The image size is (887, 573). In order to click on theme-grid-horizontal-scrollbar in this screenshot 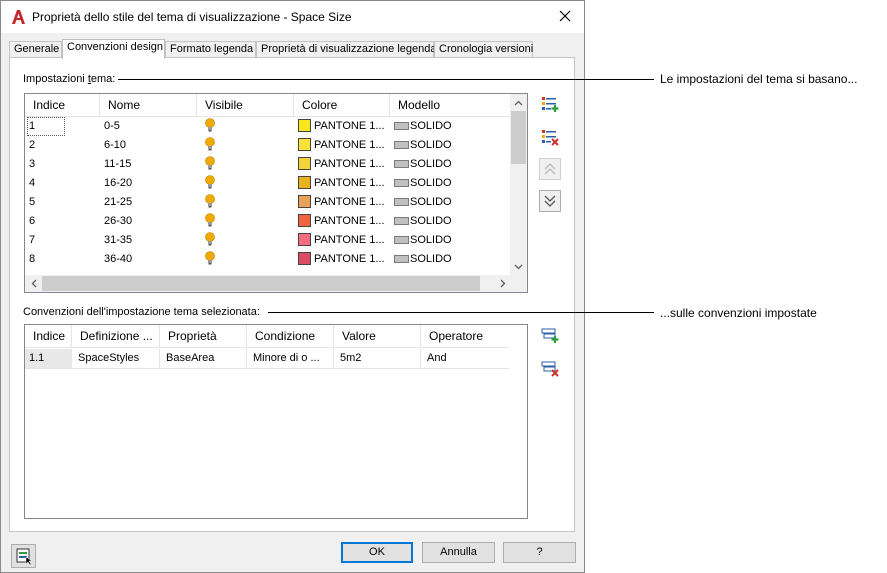, I will do `click(268, 283)`.